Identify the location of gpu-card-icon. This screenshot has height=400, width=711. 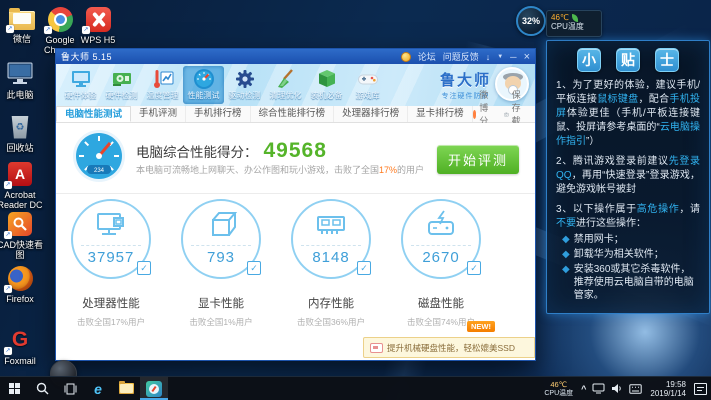
(121, 79).